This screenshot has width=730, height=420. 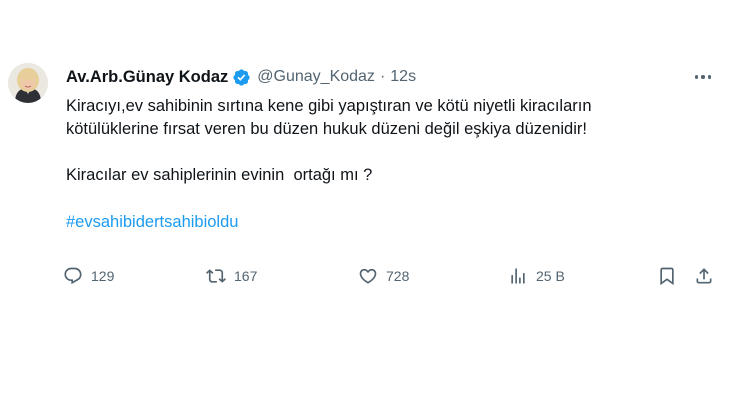 What do you see at coordinates (152, 222) in the screenshot?
I see `hashtag-link: #evsahibidertsahibioldu` at bounding box center [152, 222].